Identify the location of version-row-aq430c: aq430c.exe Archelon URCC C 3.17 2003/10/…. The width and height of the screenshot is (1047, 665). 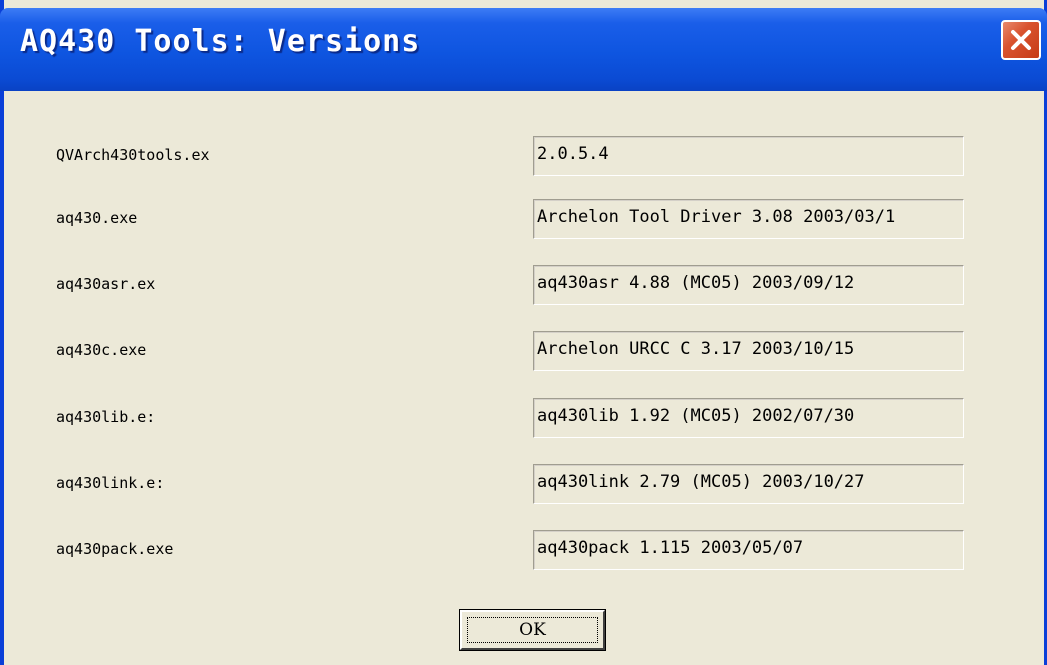
(524, 351).